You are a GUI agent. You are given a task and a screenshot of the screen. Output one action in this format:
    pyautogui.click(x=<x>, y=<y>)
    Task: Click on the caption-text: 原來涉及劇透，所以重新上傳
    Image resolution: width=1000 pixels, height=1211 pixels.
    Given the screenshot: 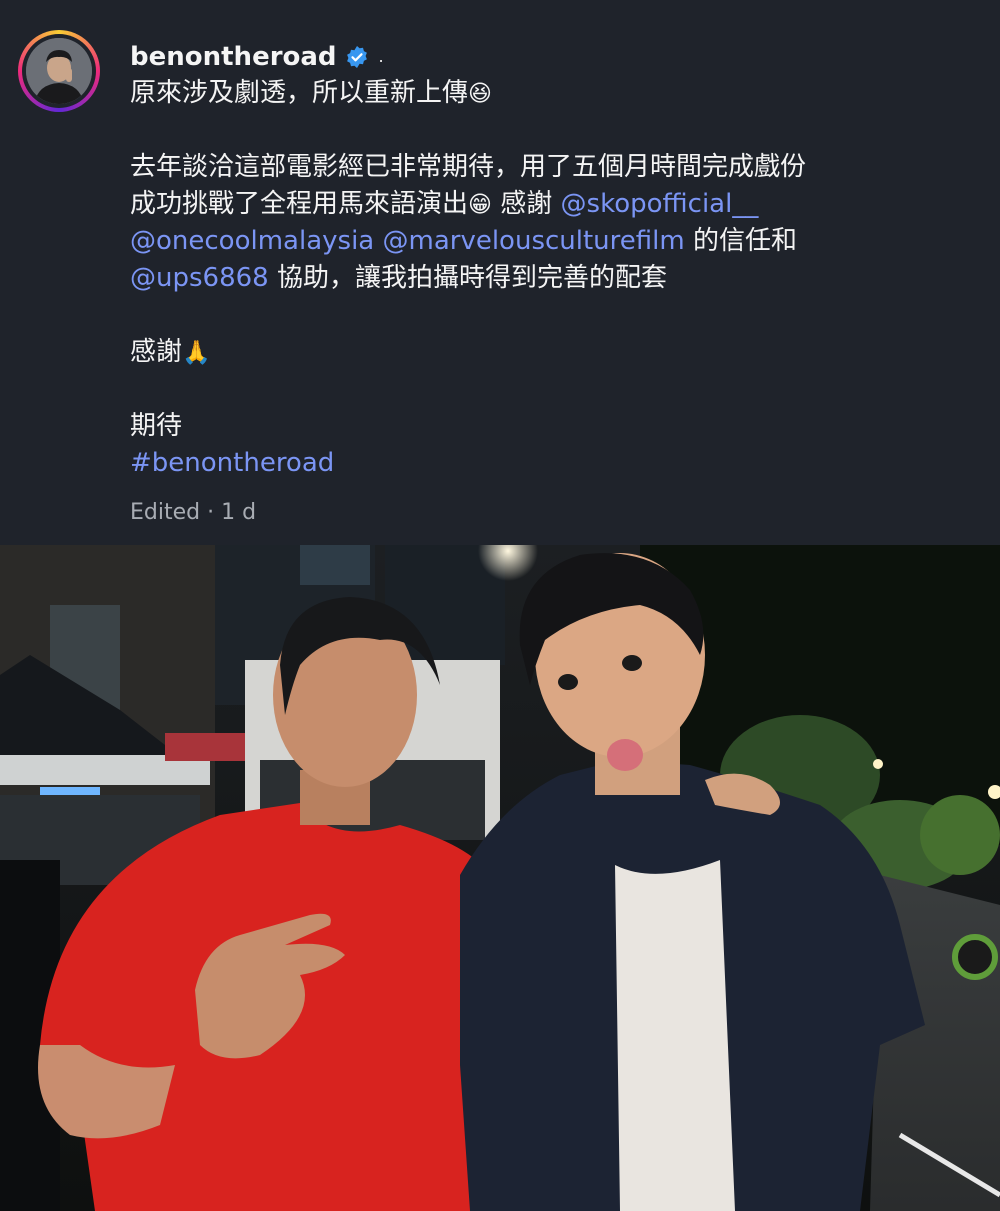 What is the action you would take?
    pyautogui.click(x=299, y=93)
    